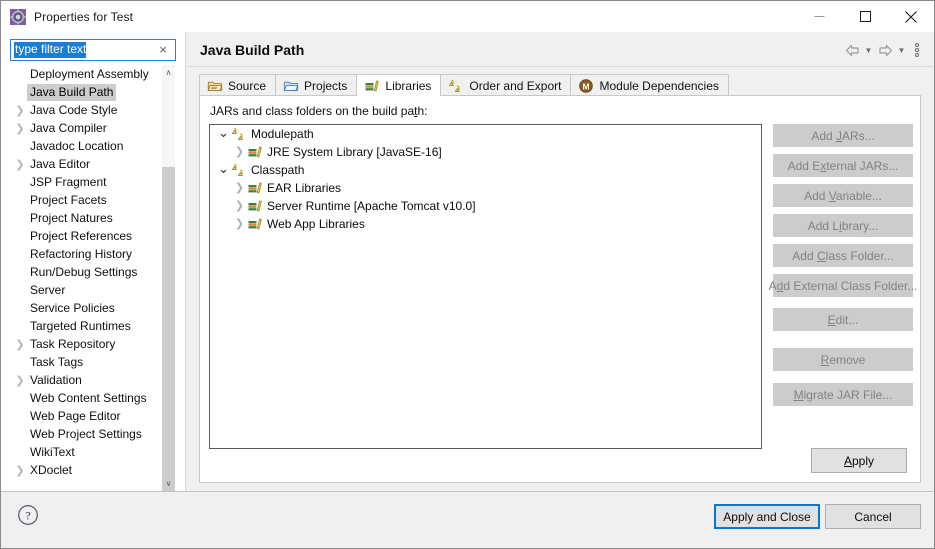 The width and height of the screenshot is (935, 549). What do you see at coordinates (885, 50) in the screenshot?
I see `forward-arrow-icon` at bounding box center [885, 50].